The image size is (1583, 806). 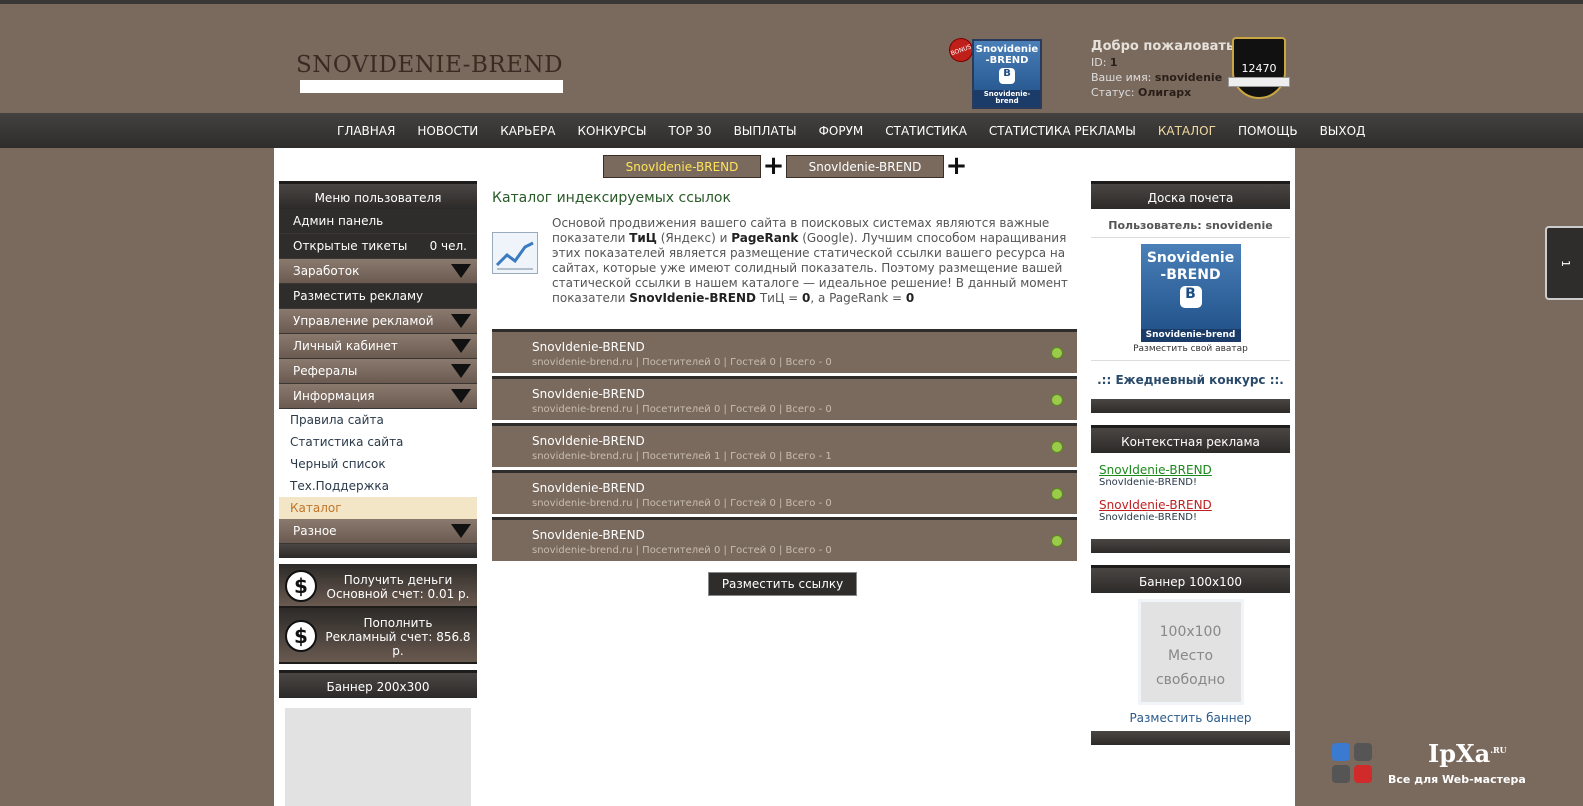 I want to click on menu-manage-ads: Управление рекламой, so click(x=378, y=321).